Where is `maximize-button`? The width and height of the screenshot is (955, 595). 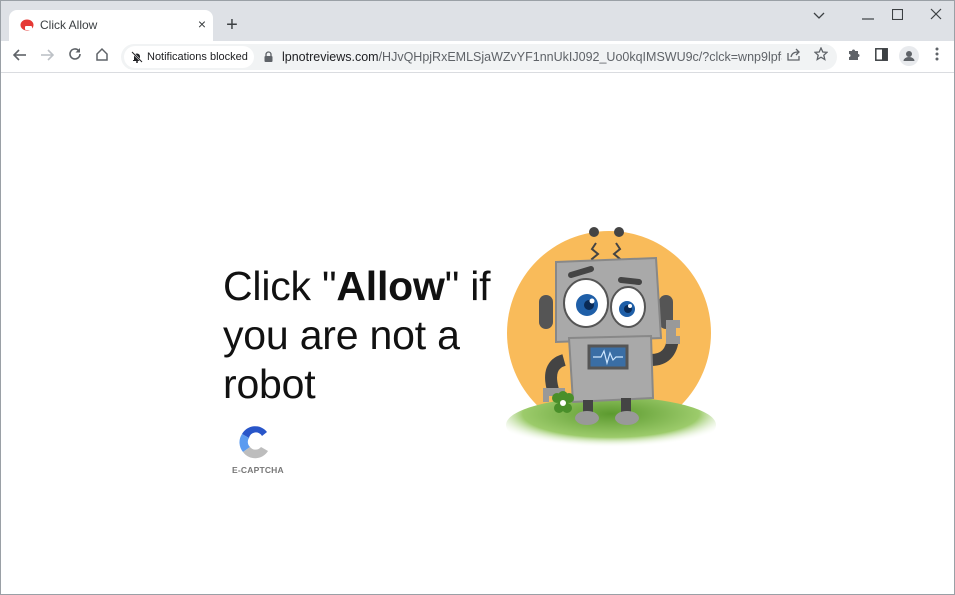
maximize-button is located at coordinates (897, 15).